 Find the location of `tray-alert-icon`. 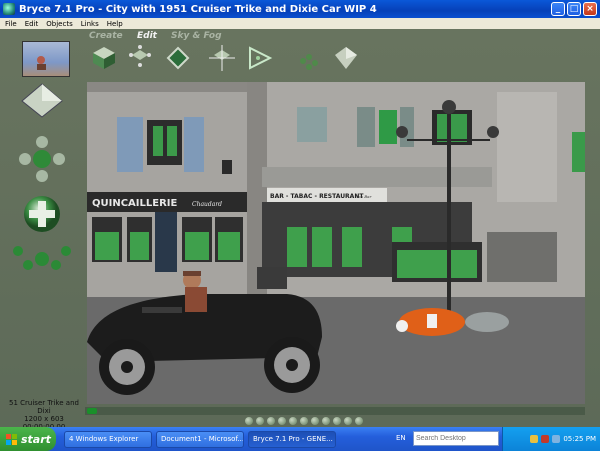

tray-alert-icon is located at coordinates (545, 439).